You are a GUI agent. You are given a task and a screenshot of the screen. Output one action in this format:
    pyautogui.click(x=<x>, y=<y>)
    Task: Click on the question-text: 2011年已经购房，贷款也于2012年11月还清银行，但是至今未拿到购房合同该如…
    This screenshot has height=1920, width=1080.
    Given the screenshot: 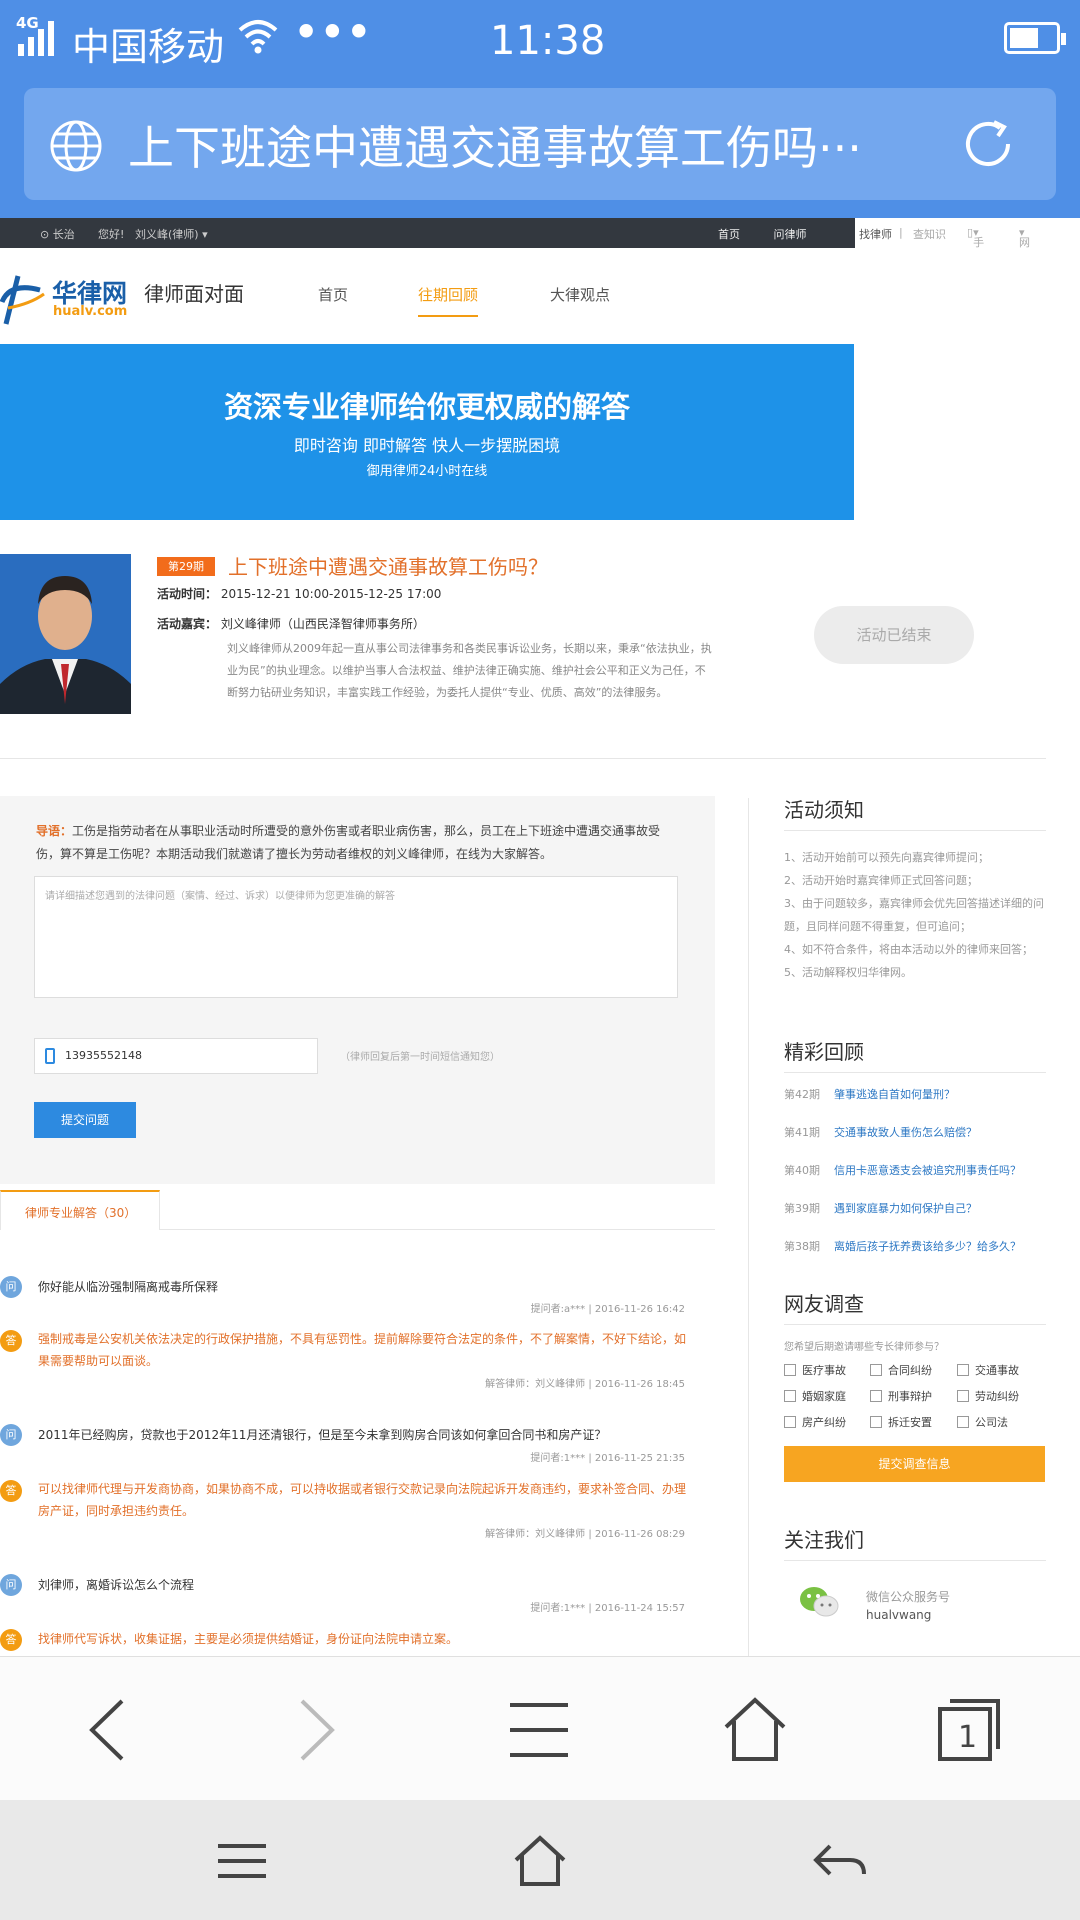 What is the action you would take?
    pyautogui.click(x=322, y=1435)
    